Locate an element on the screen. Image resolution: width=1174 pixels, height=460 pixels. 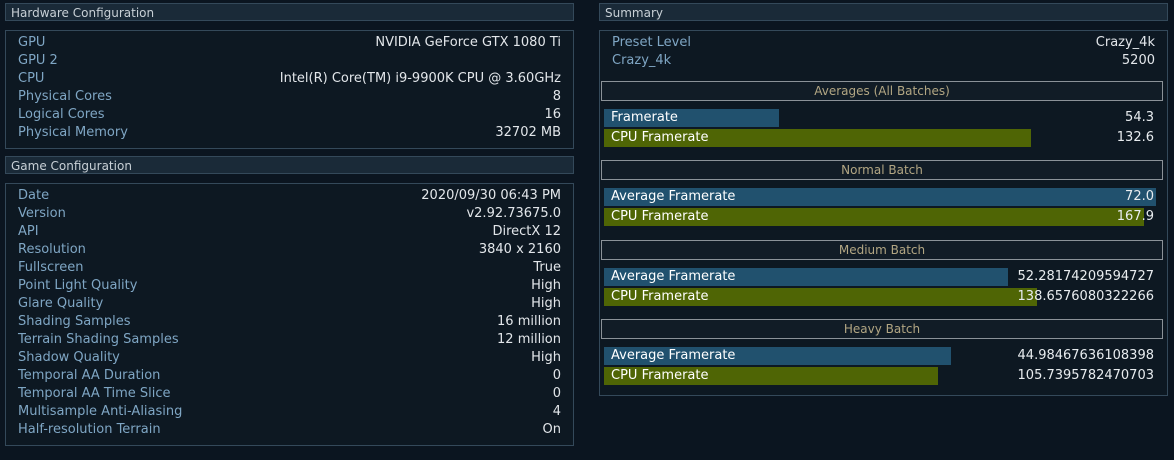
framerate-bar-row: Average Framerate 52.28174209594727 is located at coordinates (880, 277).